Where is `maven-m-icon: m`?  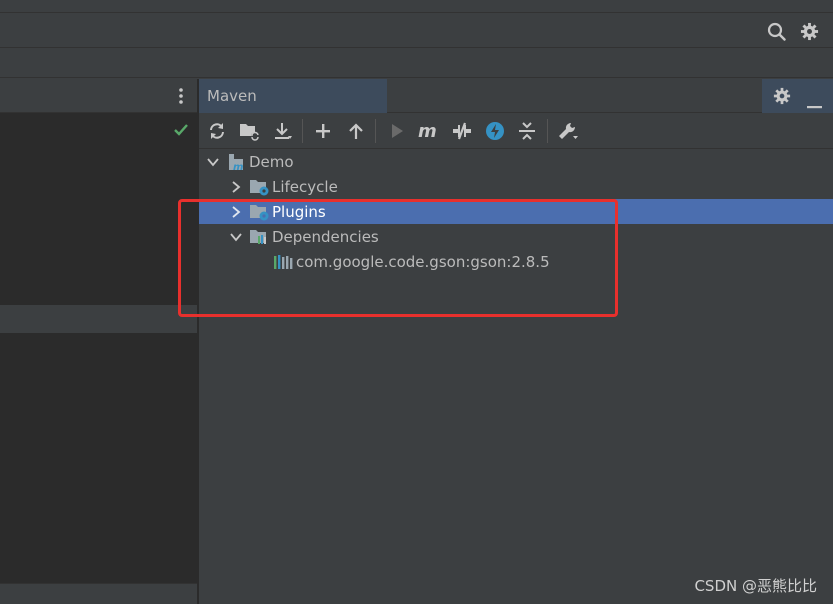
maven-m-icon: m is located at coordinates (429, 131).